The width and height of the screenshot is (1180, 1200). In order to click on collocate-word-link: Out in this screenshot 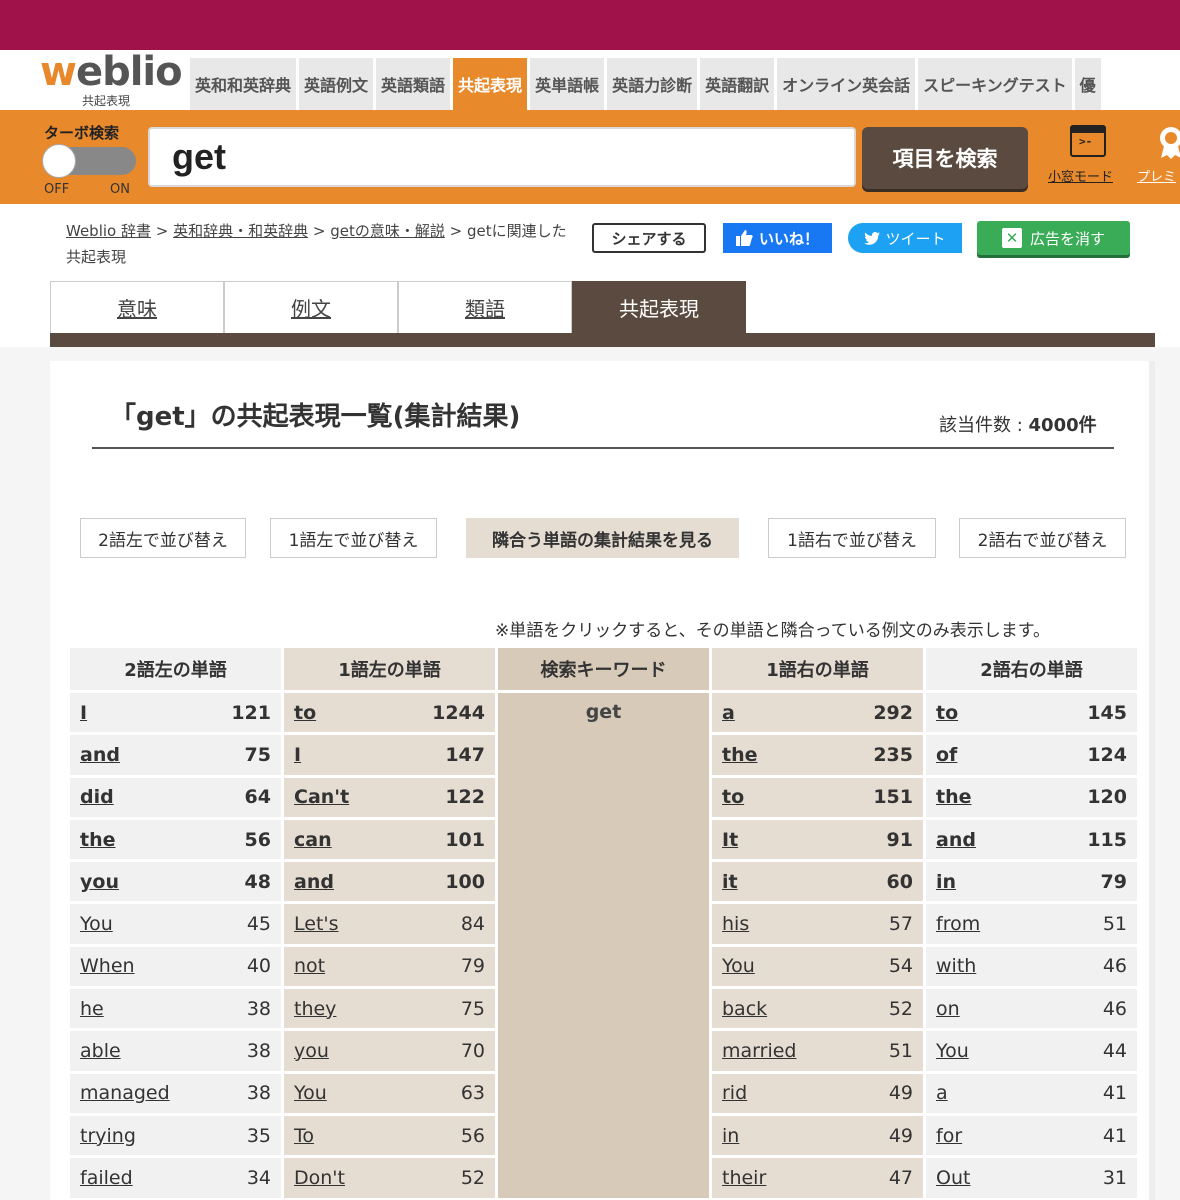, I will do `click(953, 1178)`.